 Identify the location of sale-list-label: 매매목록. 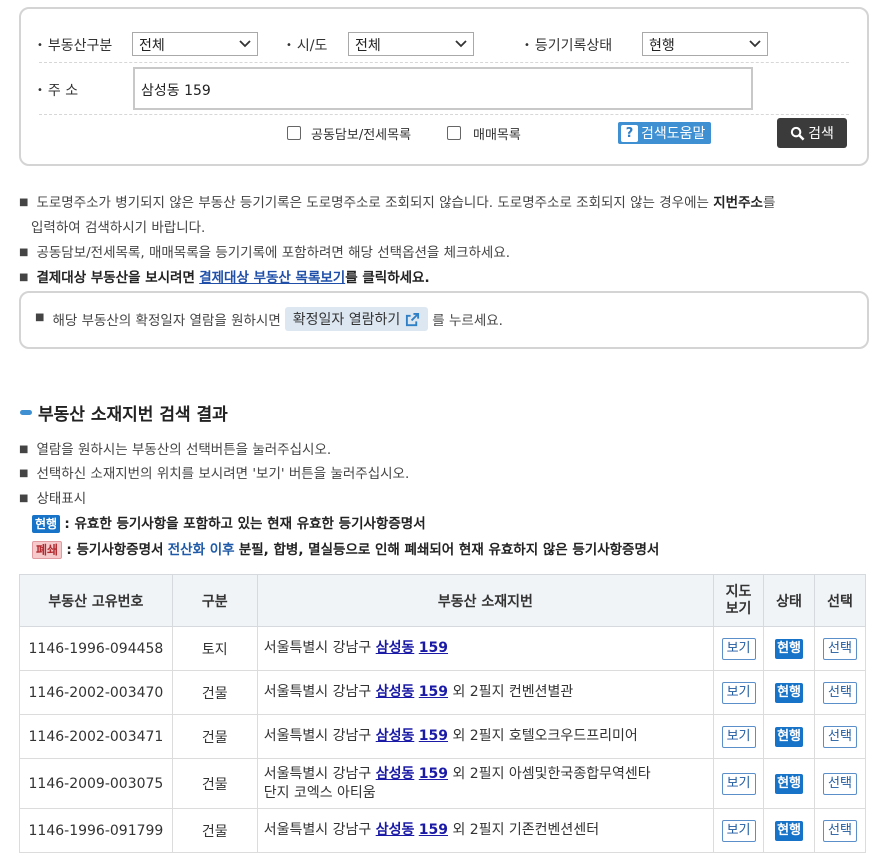
(497, 135).